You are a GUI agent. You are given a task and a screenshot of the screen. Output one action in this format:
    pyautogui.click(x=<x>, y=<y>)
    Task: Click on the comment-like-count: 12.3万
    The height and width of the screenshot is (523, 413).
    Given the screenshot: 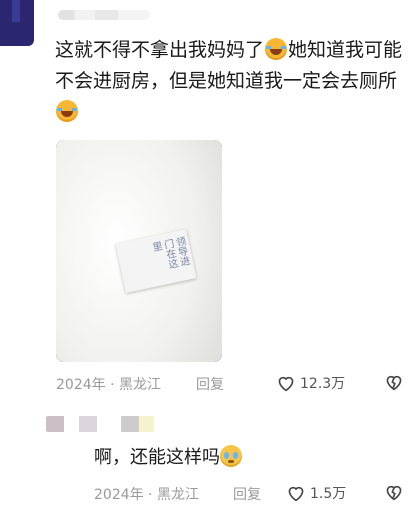 What is the action you would take?
    pyautogui.click(x=323, y=384)
    